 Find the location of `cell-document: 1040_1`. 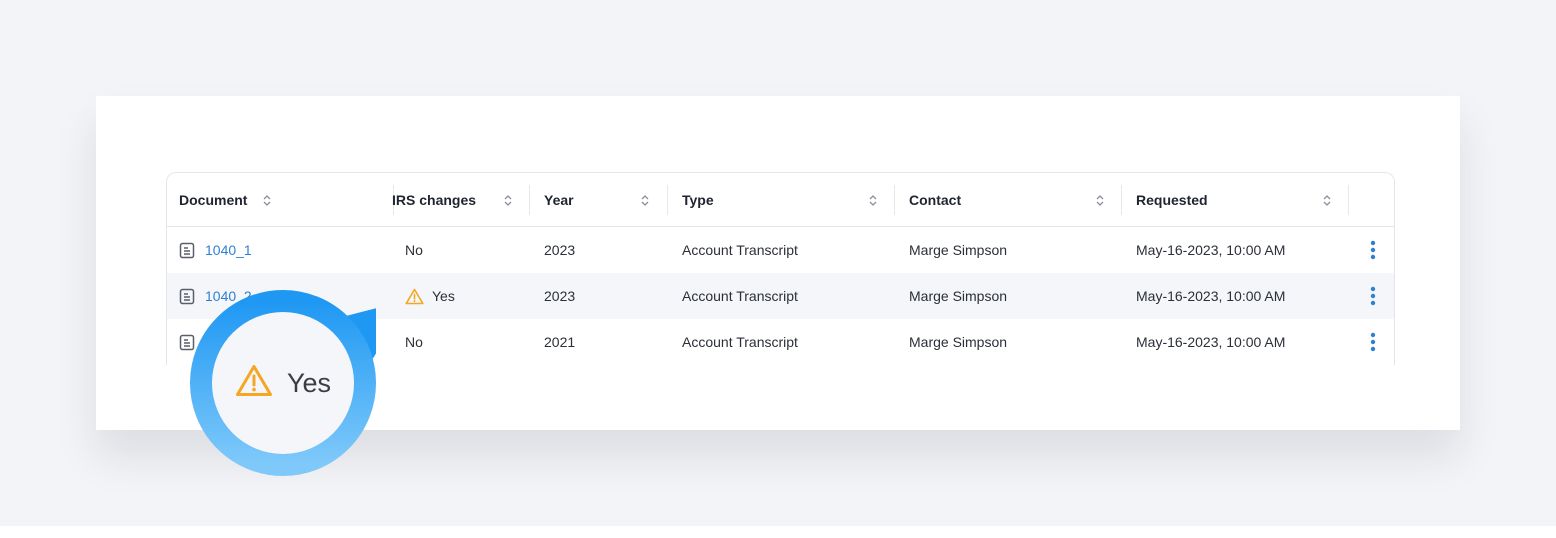

cell-document: 1040_1 is located at coordinates (215, 250).